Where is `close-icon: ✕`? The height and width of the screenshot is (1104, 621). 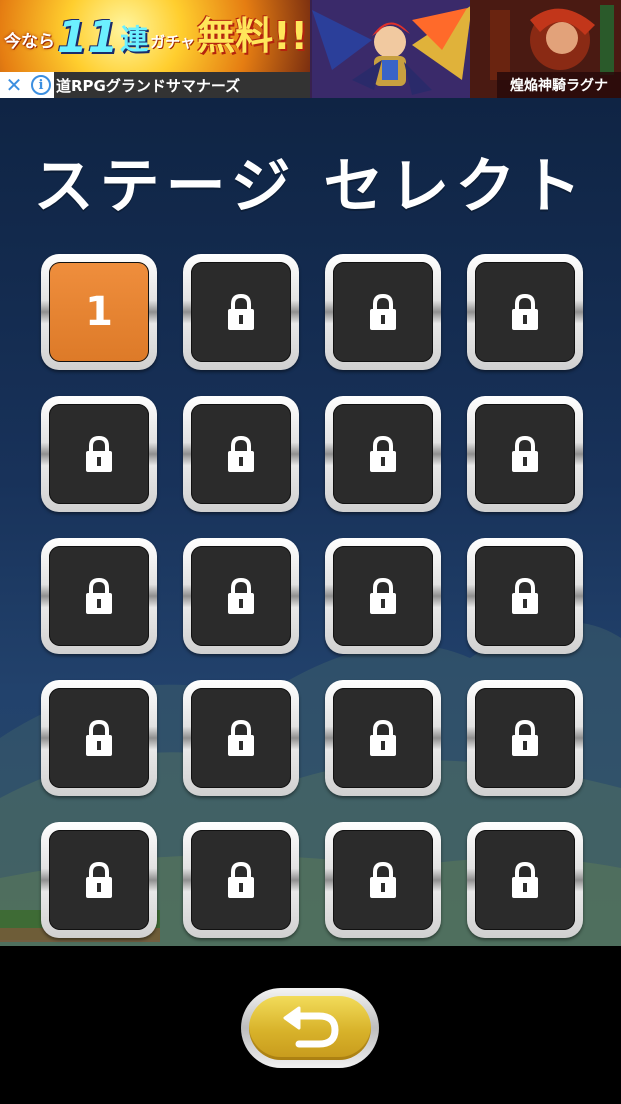
close-icon: ✕ is located at coordinates (14, 85).